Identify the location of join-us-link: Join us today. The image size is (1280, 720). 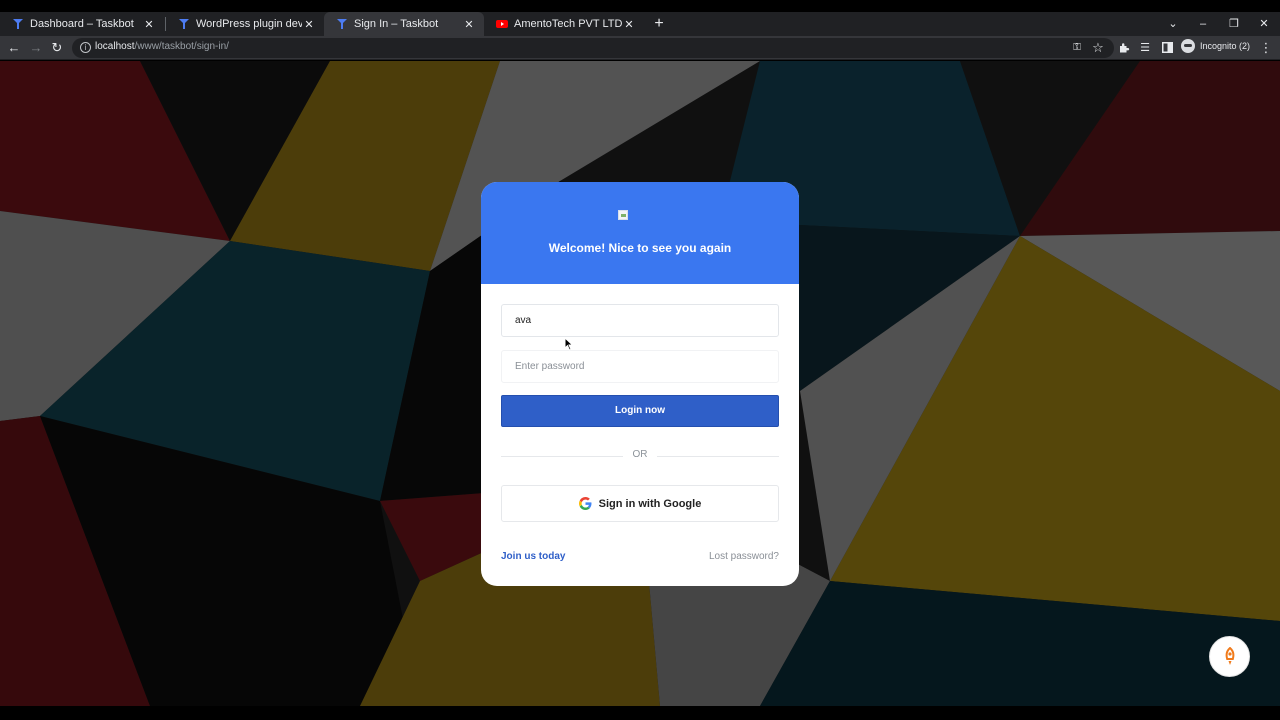
(533, 556).